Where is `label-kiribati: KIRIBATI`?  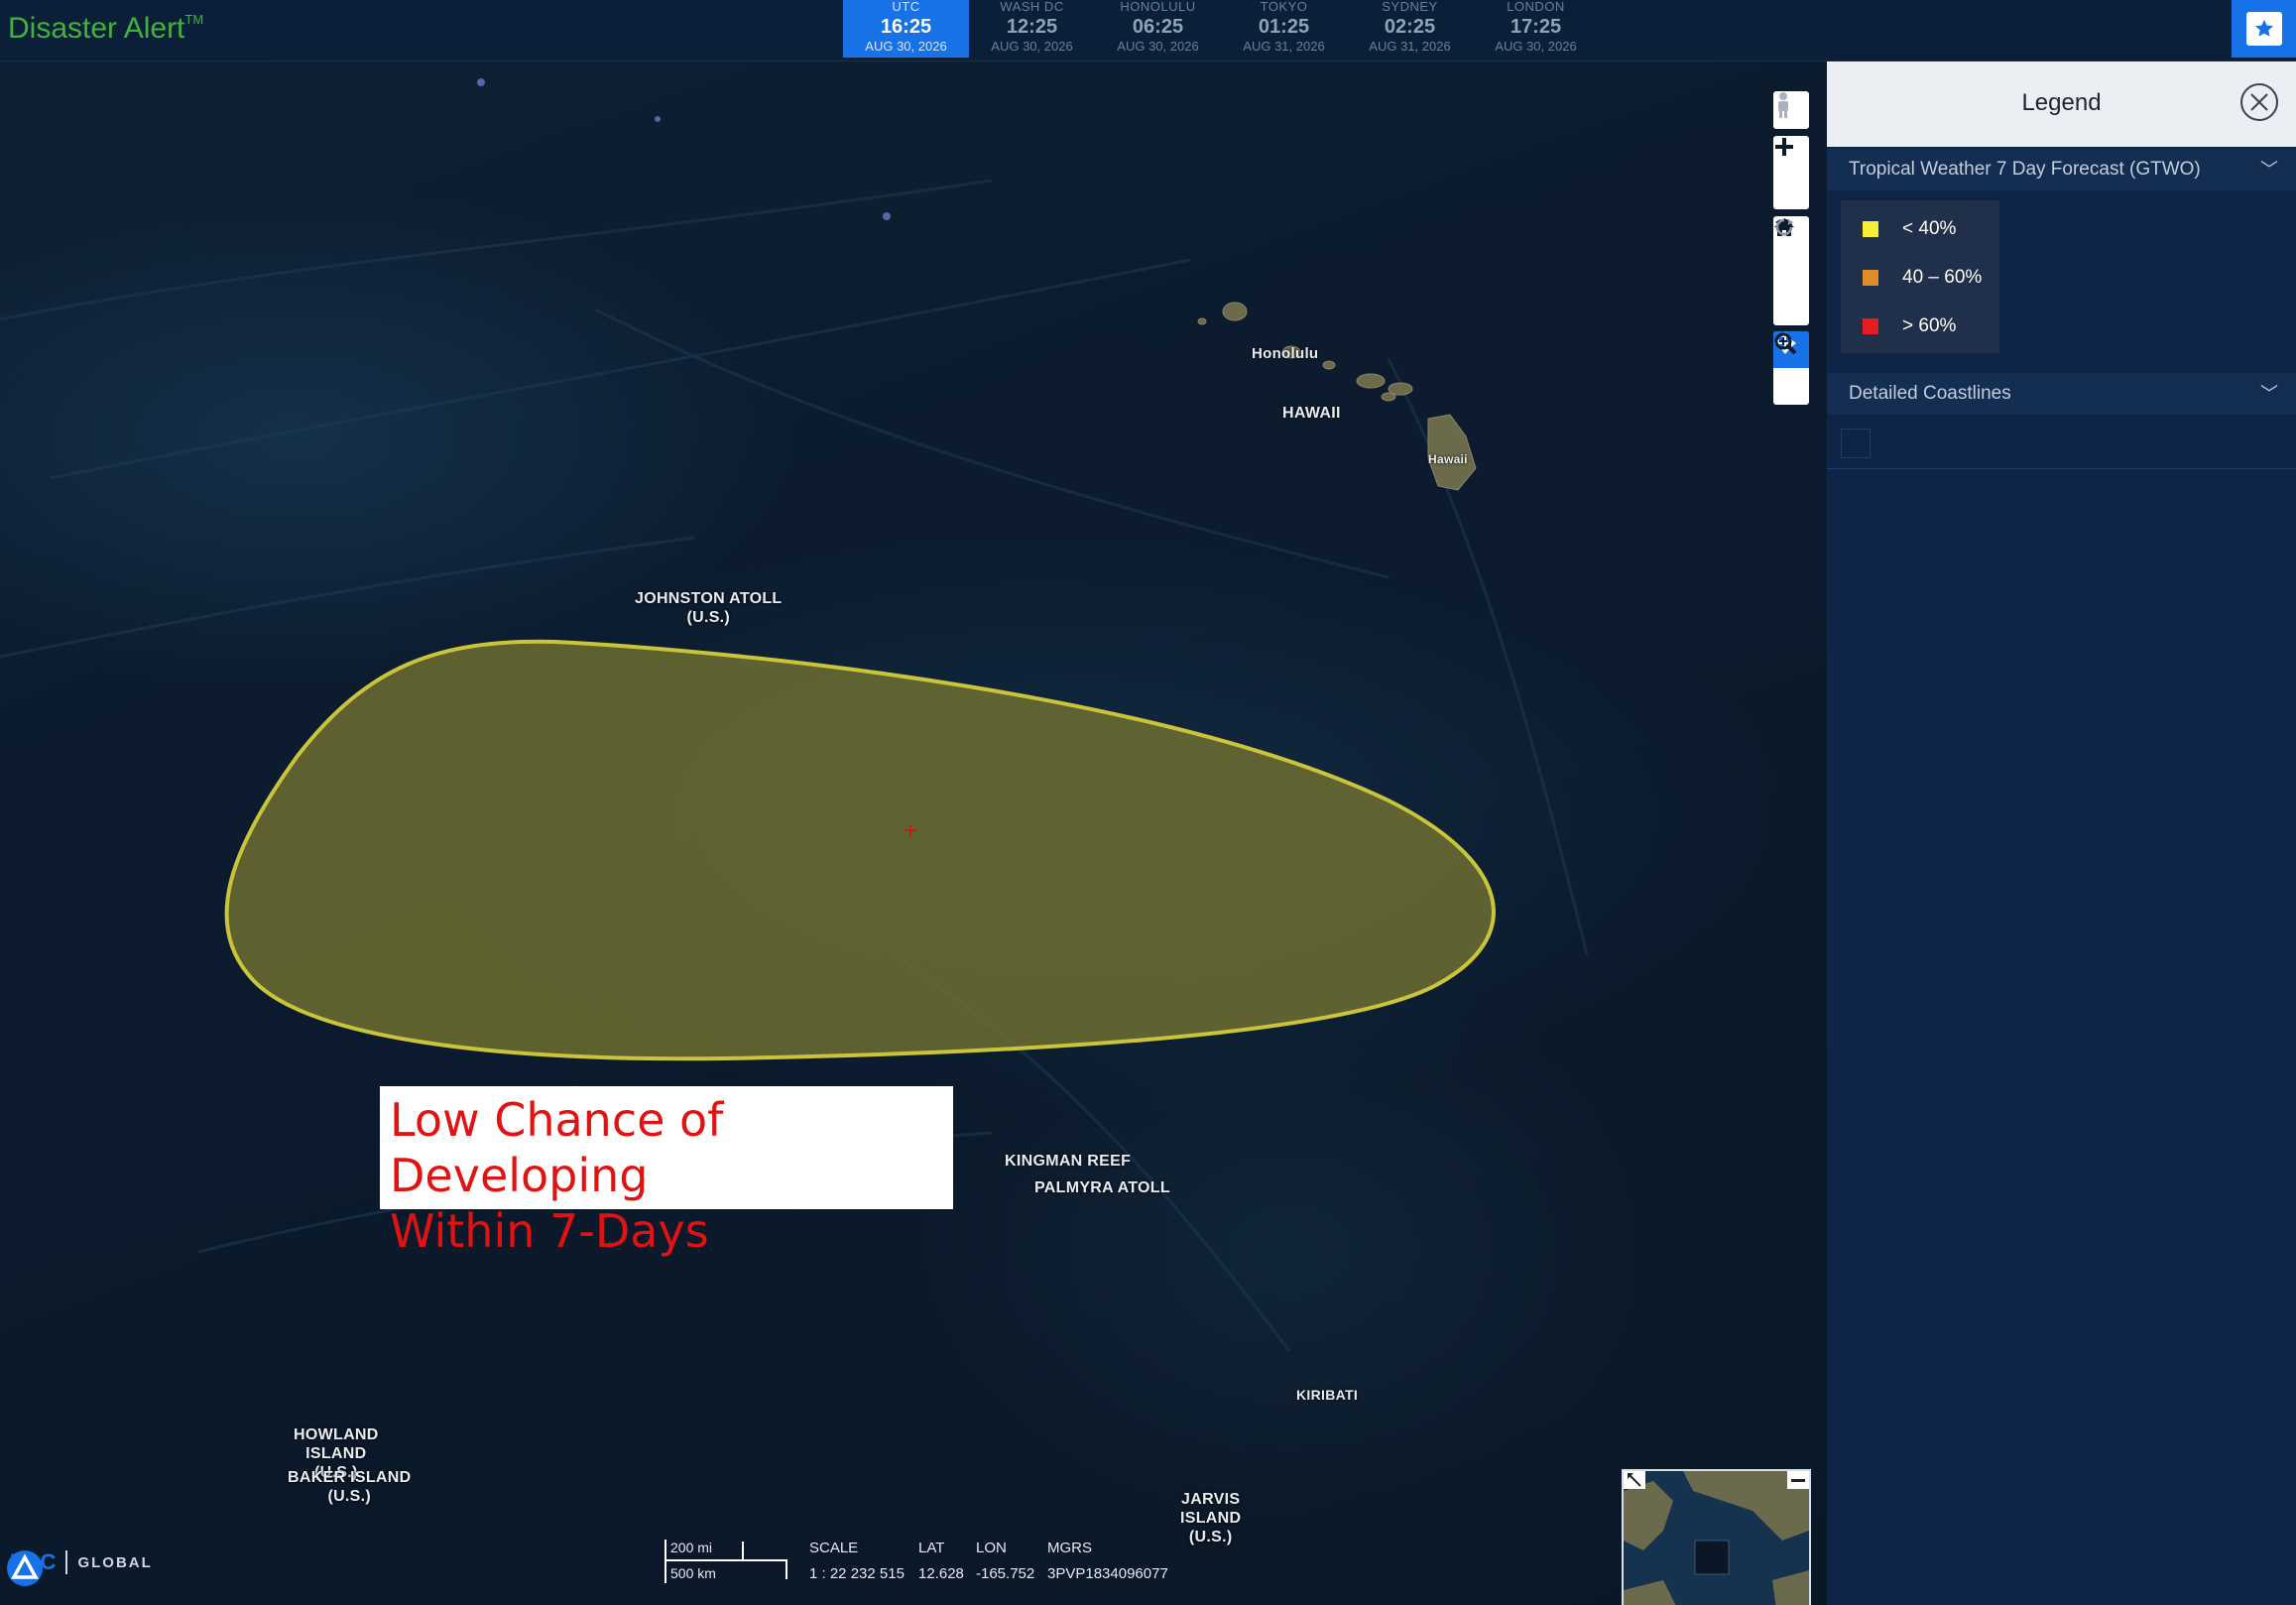
label-kiribati: KIRIBATI is located at coordinates (1327, 1395).